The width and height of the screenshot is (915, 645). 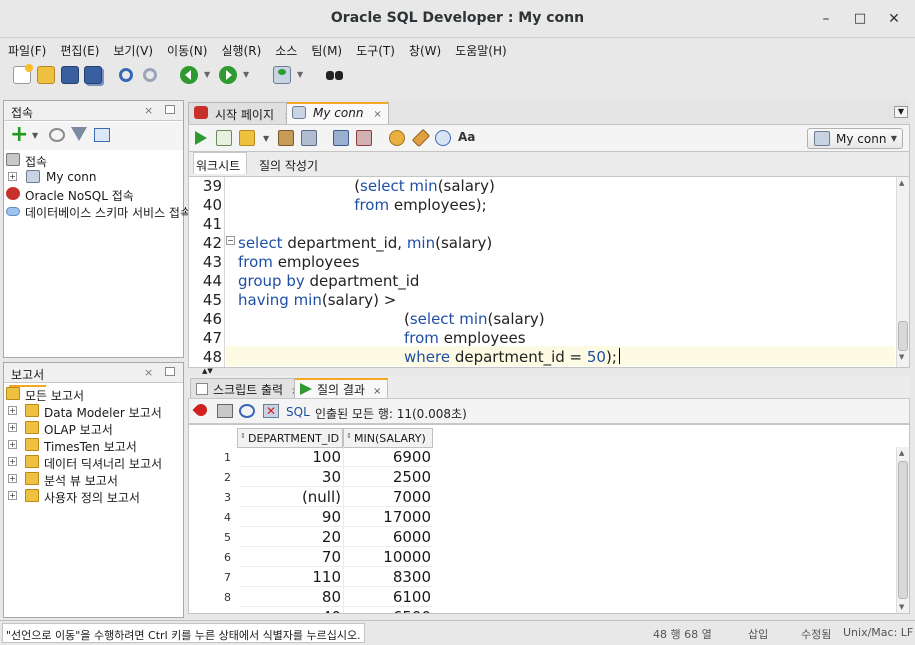 What do you see at coordinates (298, 412) in the screenshot?
I see `sql-link: SQL` at bounding box center [298, 412].